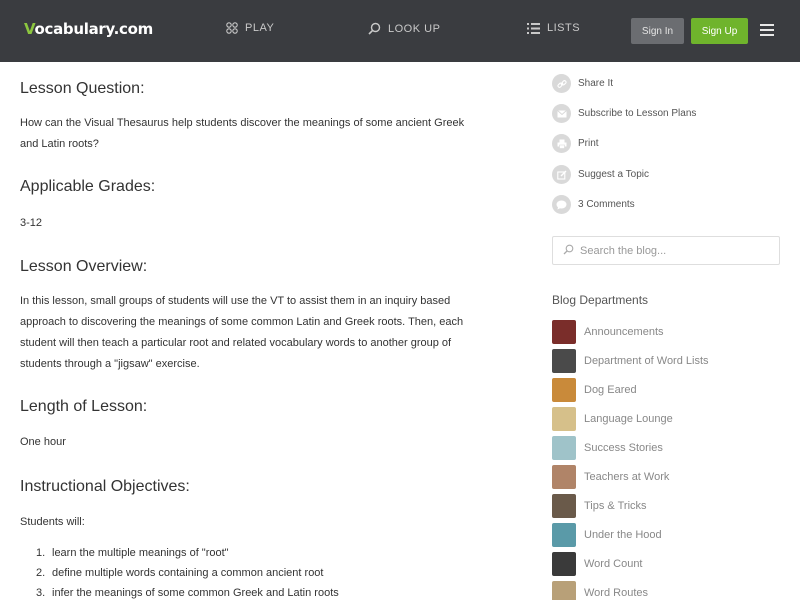 Image resolution: width=800 pixels, height=600 pixels. Describe the element at coordinates (616, 593) in the screenshot. I see `department-label: Word Routes` at that location.